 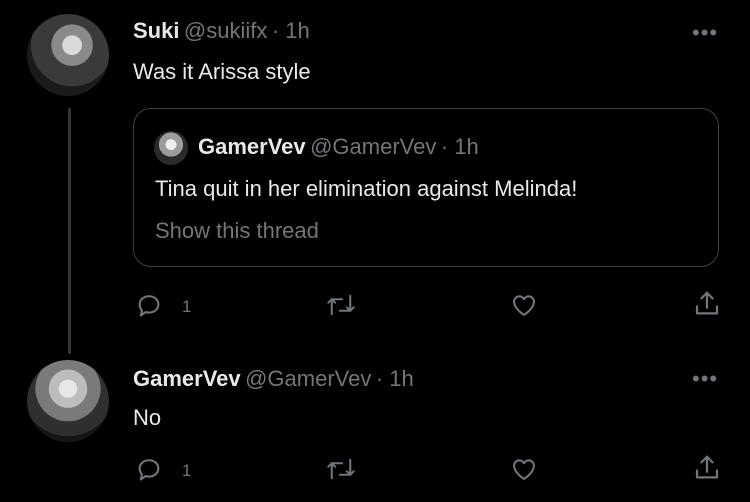 What do you see at coordinates (171, 148) in the screenshot?
I see `quoted-avatar` at bounding box center [171, 148].